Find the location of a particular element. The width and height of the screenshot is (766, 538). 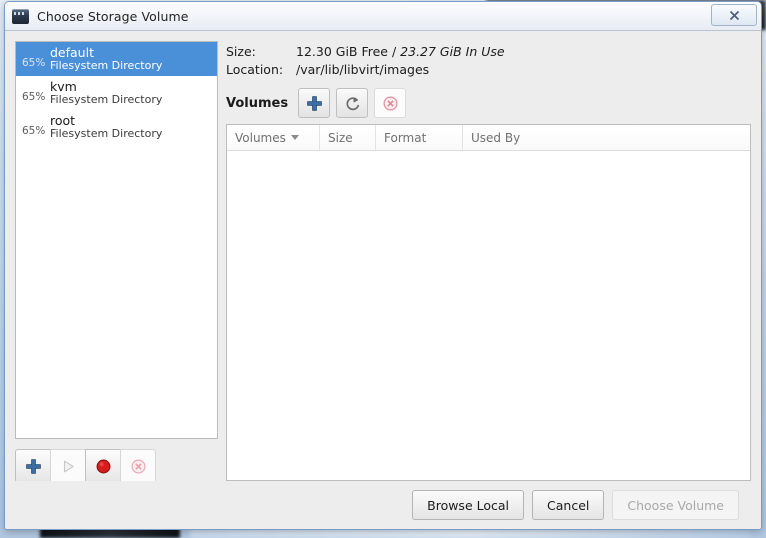

volumes-title: Volumes is located at coordinates (257, 103).